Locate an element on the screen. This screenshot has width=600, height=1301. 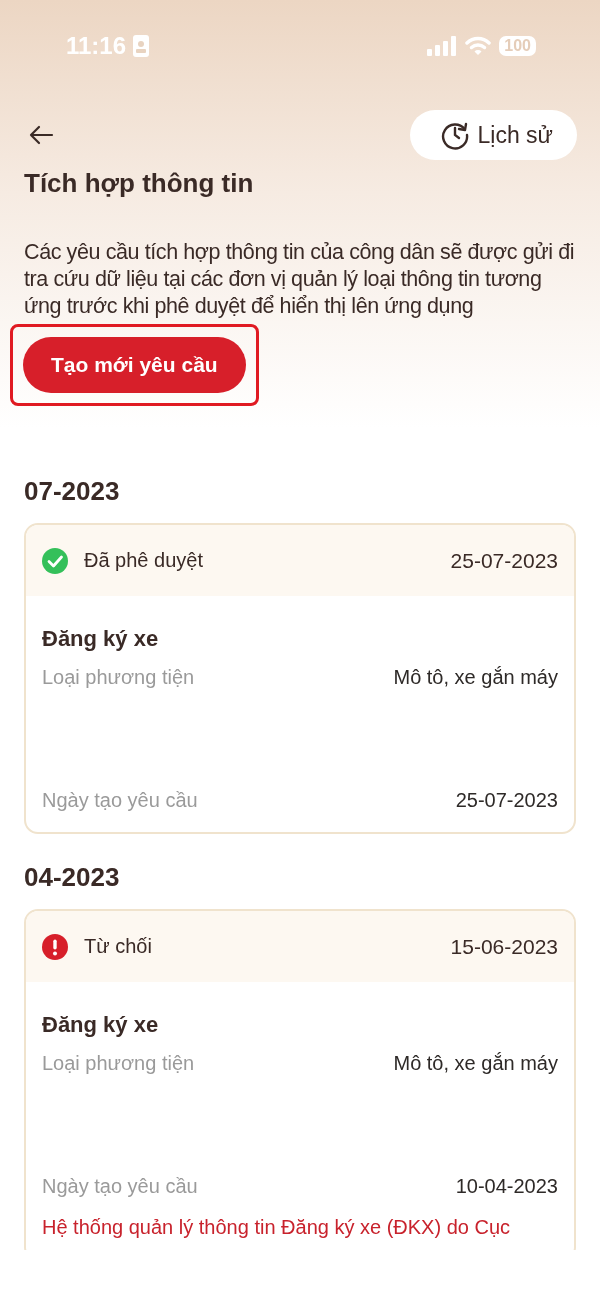
description-text: Các yêu cầu tích hợp thông tin của công dân sẽ được gửi đi tra cứu dữ liệu tại các đơn vị quản lý loại thông tin tương ứng trước khi phê duyệt để hiển thị lên ứng dụng is located at coordinates (300, 279).